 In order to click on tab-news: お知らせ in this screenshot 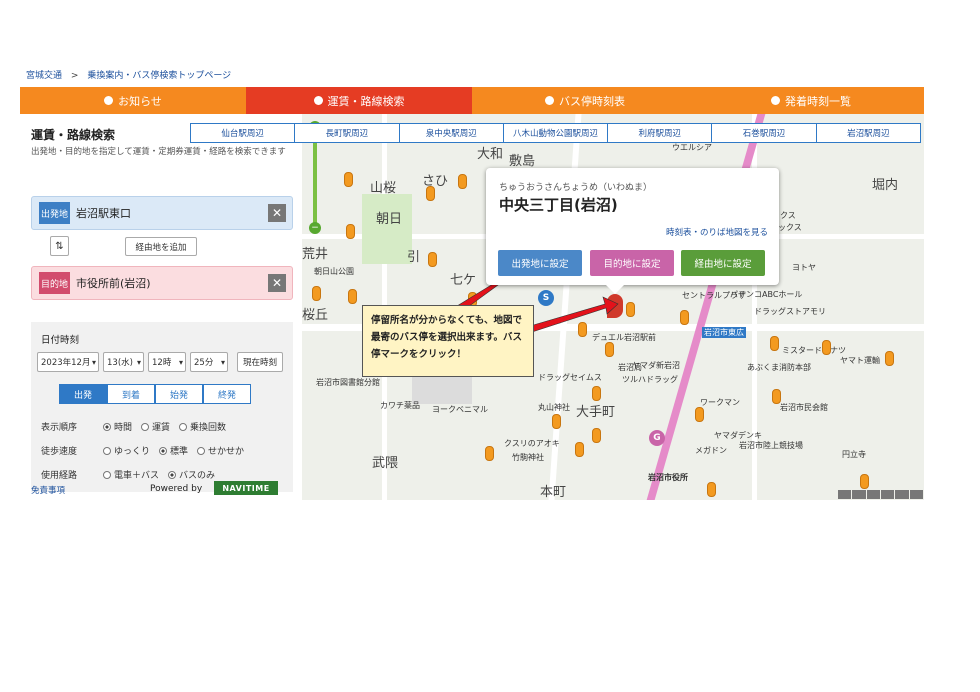, I will do `click(133, 100)`.